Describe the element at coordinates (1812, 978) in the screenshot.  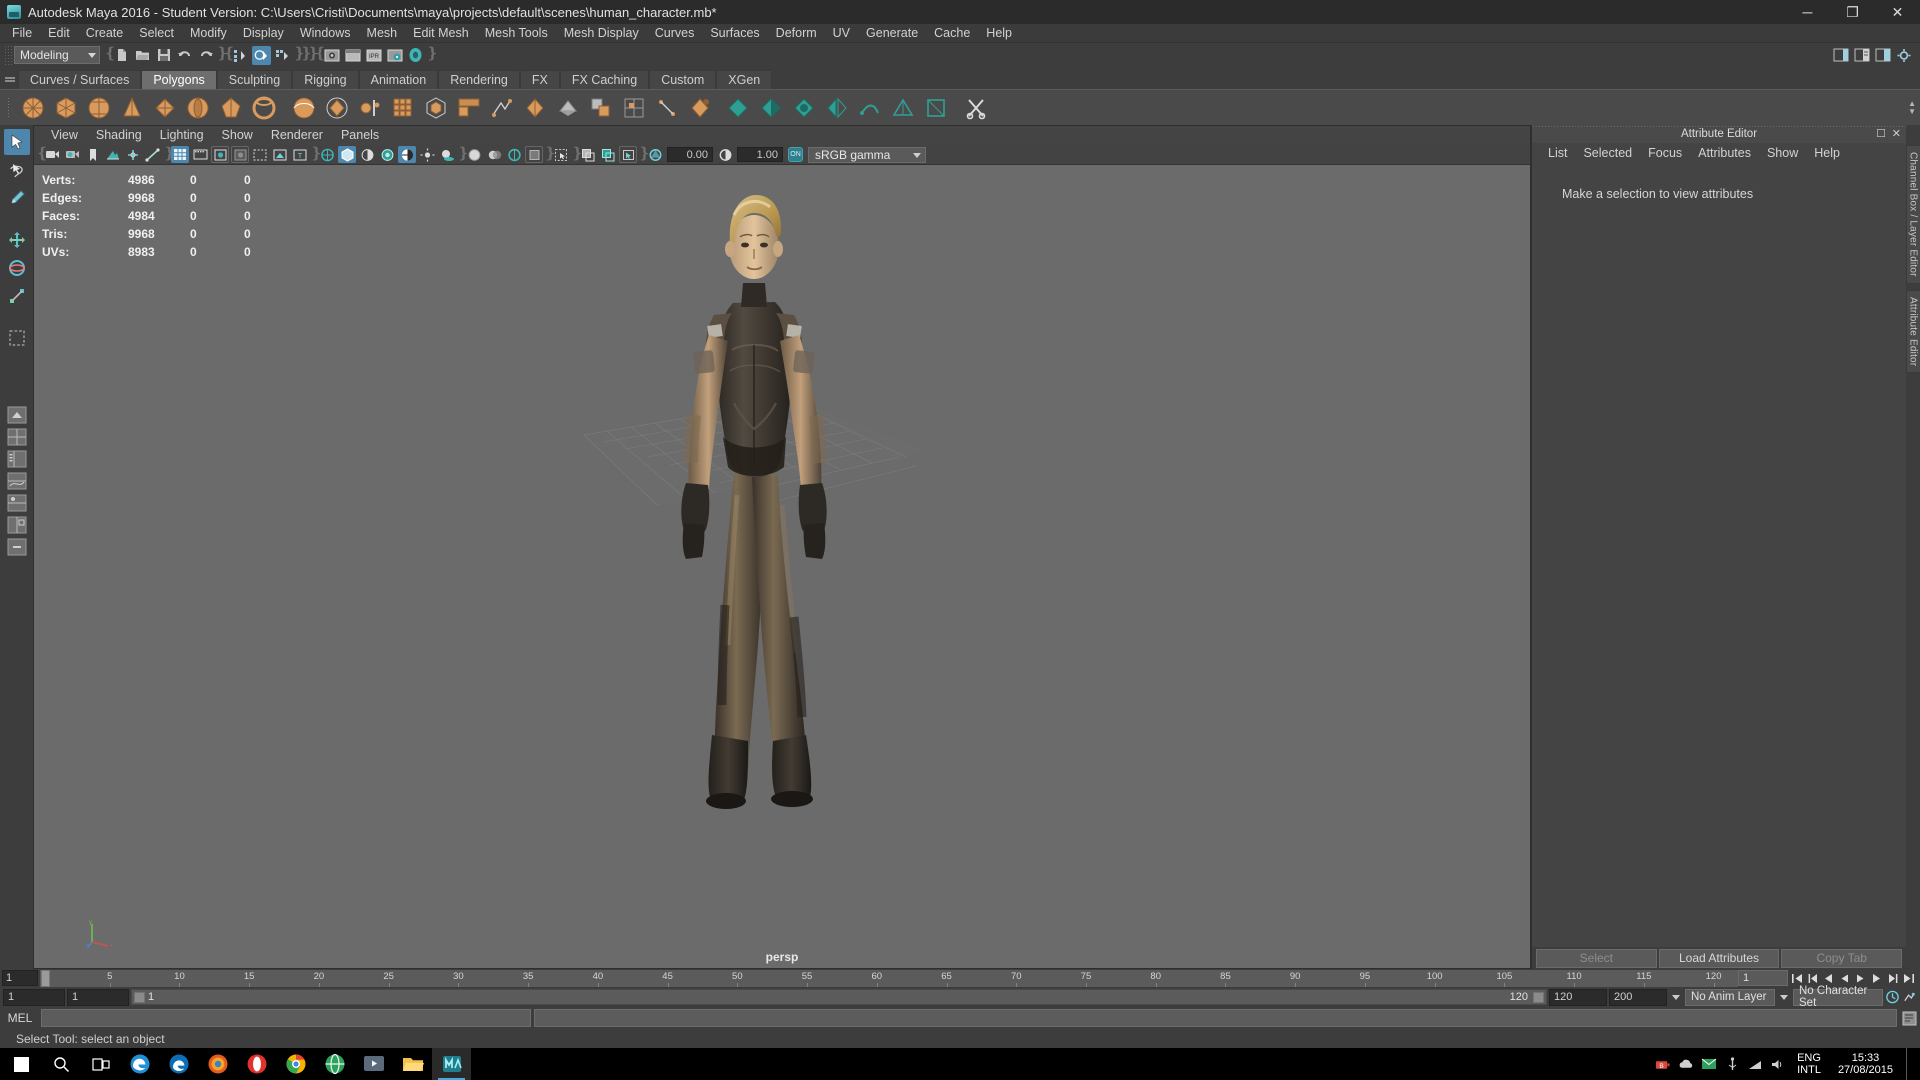
I see `step-back-frame-icon` at that location.